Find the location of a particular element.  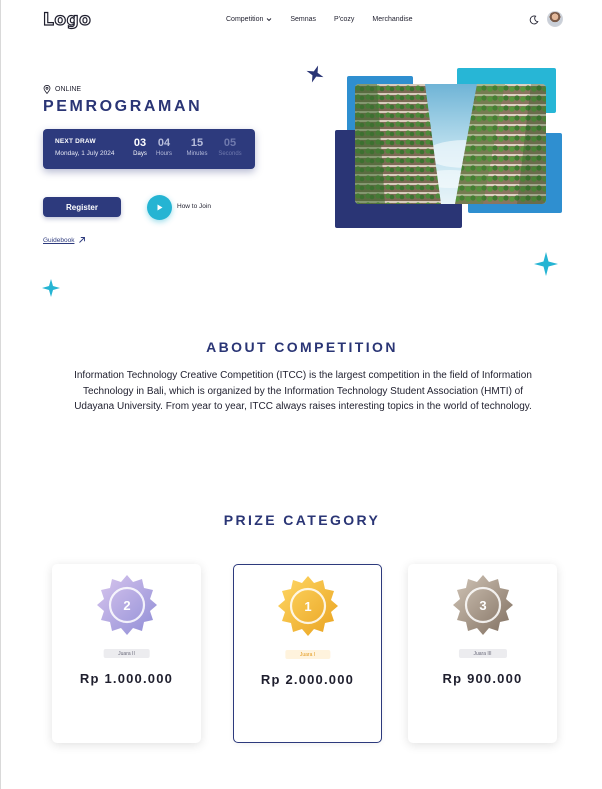

external-arrow-icon is located at coordinates (82, 240).